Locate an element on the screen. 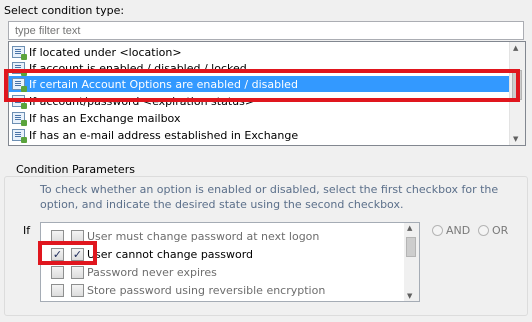  condition-type-label: Select condition type: is located at coordinates (64, 10).